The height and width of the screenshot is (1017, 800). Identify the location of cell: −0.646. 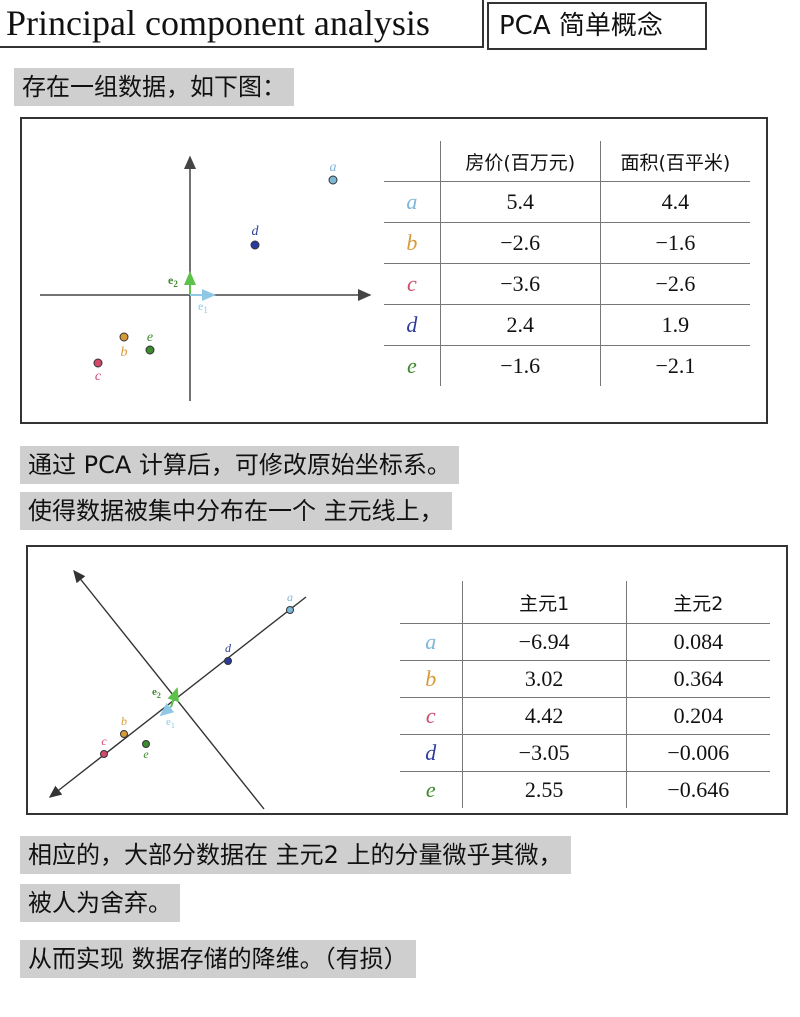
(698, 789).